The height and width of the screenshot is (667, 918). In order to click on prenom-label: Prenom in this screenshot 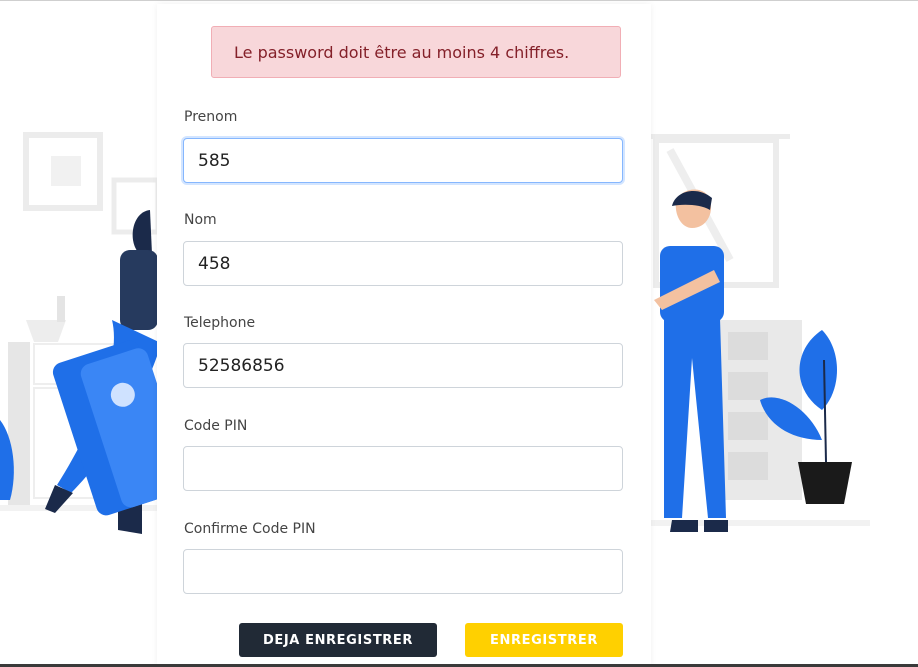, I will do `click(211, 117)`.